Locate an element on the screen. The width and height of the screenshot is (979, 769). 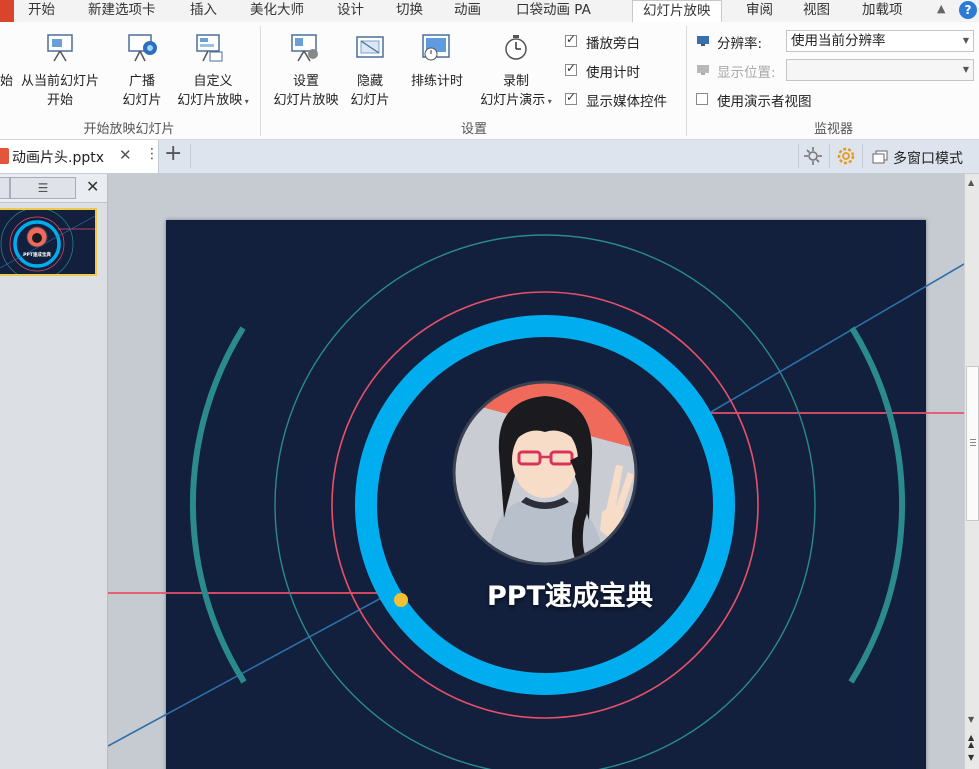
media-controls-label: 显示媒体控件 is located at coordinates (626, 102).